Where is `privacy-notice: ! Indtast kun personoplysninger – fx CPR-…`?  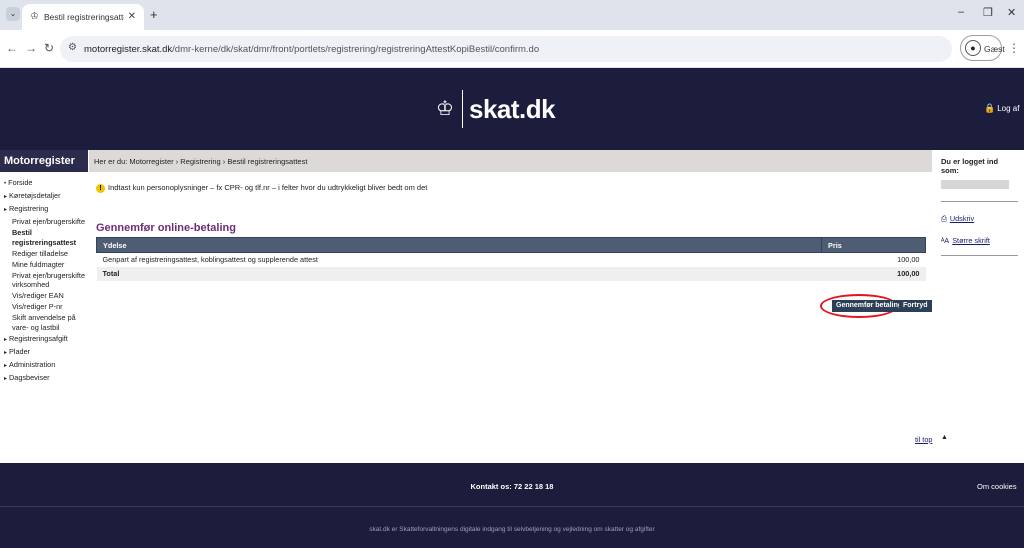 privacy-notice: ! Indtast kun personoplysninger – fx CPR-… is located at coordinates (261, 188).